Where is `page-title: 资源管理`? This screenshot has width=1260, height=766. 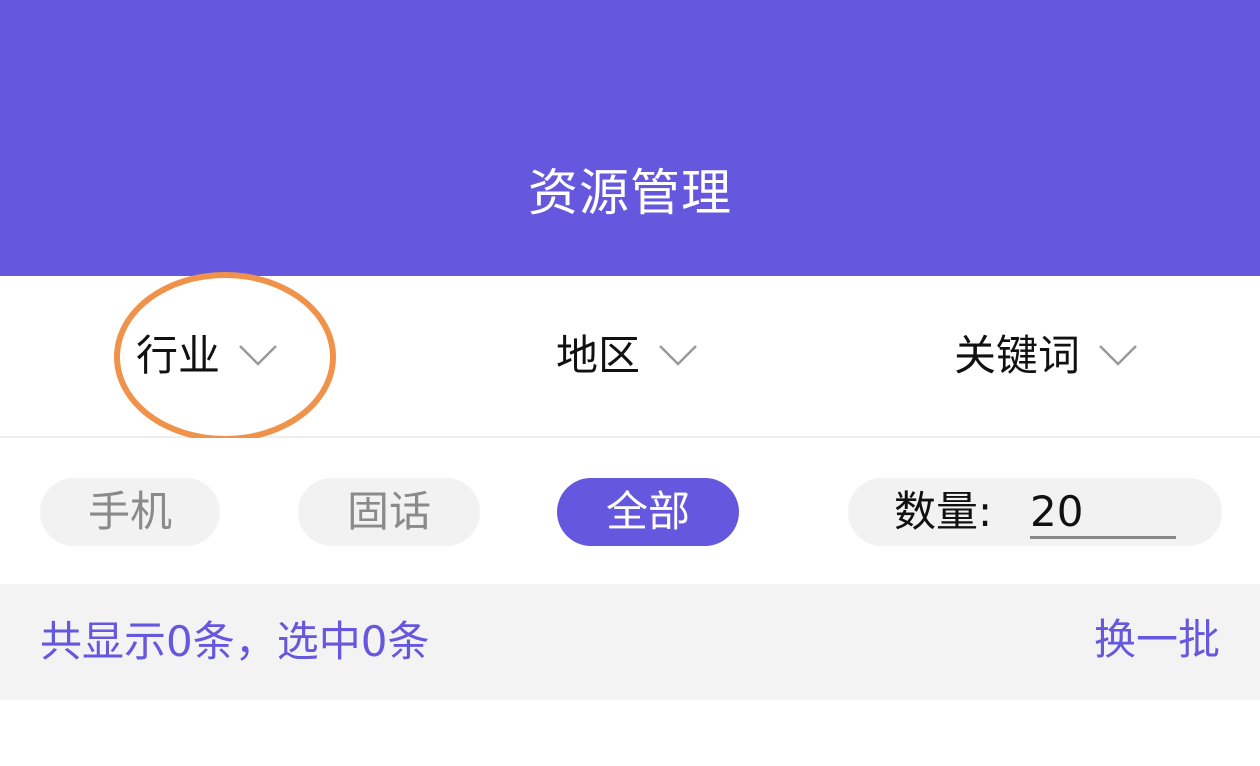 page-title: 资源管理 is located at coordinates (630, 193).